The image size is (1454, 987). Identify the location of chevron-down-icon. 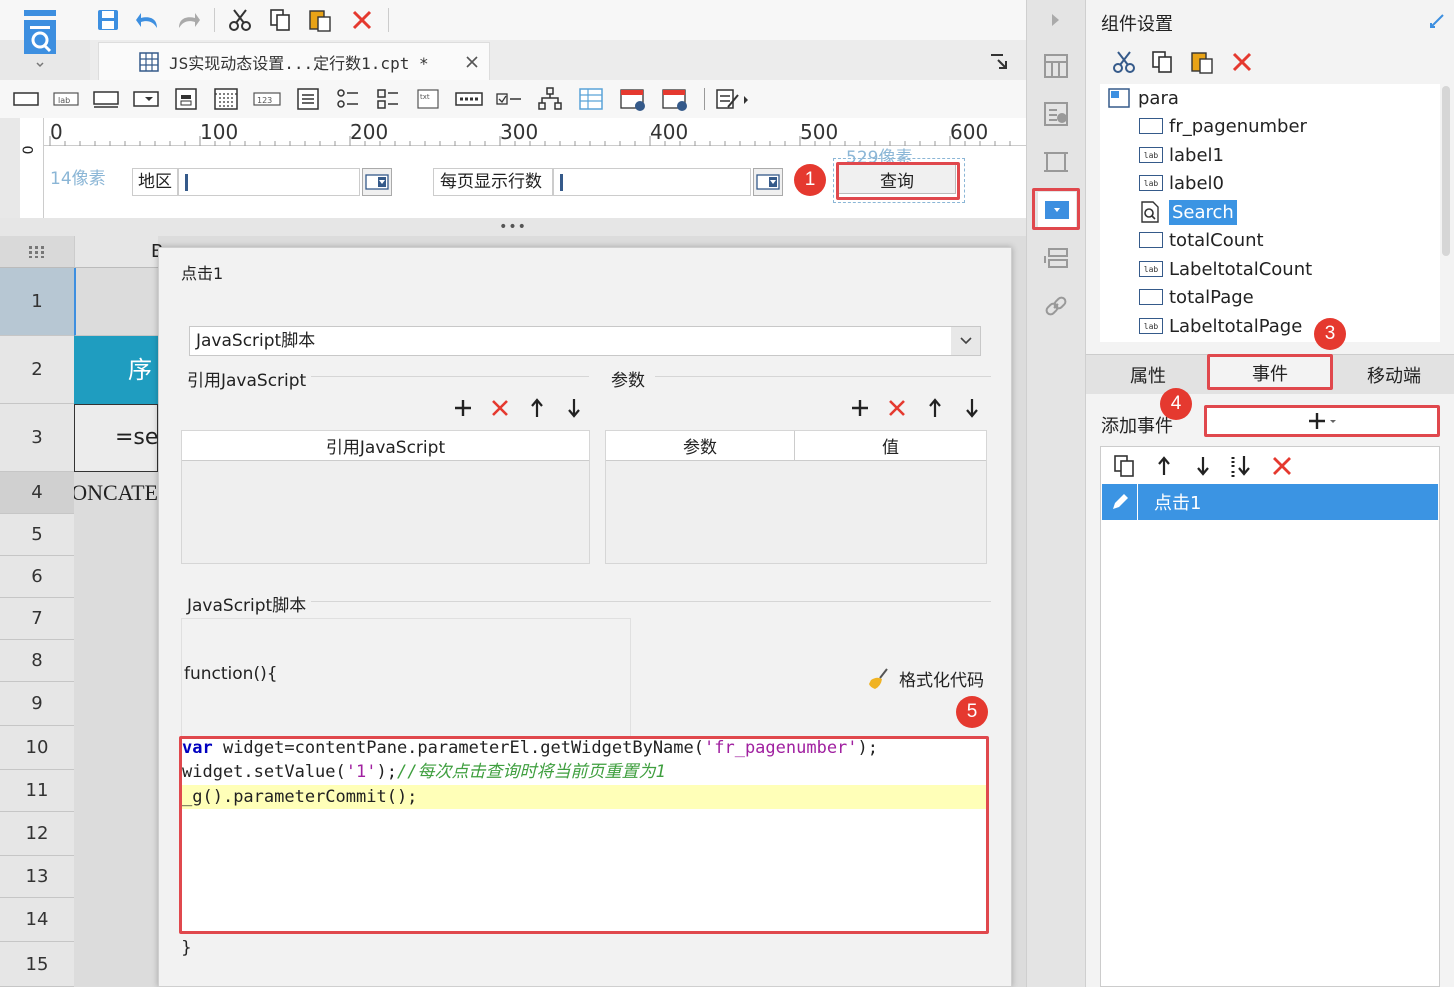
(965, 341).